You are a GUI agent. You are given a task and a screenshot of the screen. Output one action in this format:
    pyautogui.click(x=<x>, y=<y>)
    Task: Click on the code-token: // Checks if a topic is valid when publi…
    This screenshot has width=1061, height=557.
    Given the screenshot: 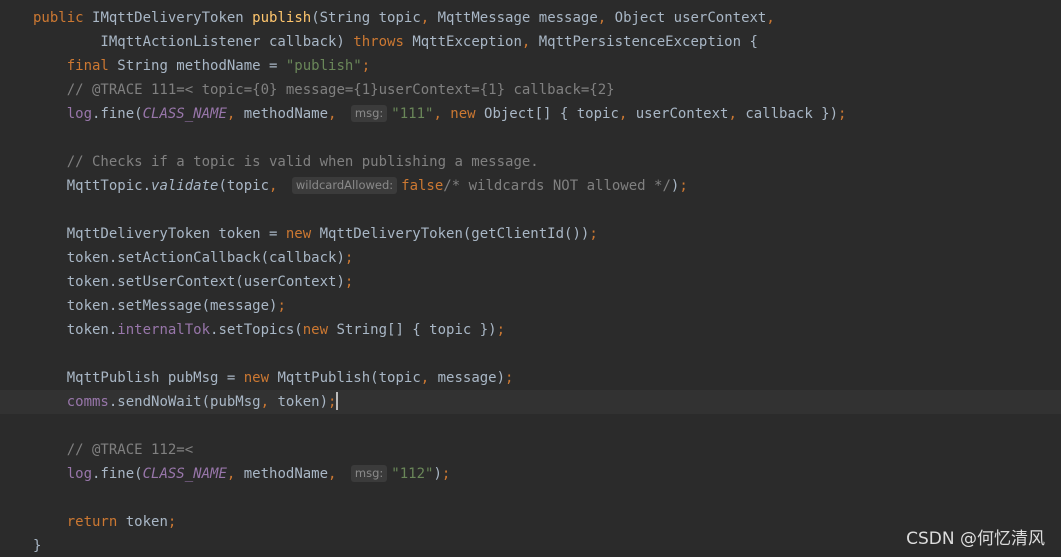 What is the action you would take?
    pyautogui.click(x=302, y=162)
    